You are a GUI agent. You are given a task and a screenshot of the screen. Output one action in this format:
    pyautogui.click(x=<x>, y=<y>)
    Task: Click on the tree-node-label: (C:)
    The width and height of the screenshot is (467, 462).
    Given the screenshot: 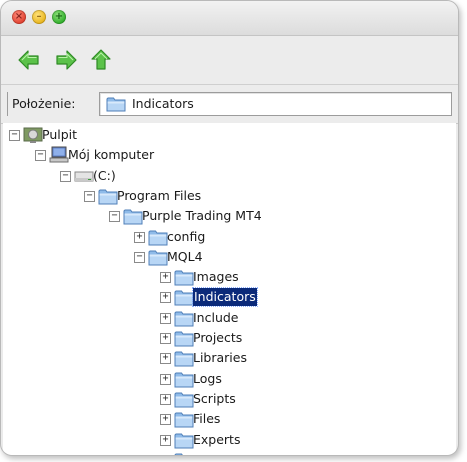 What is the action you would take?
    pyautogui.click(x=104, y=175)
    